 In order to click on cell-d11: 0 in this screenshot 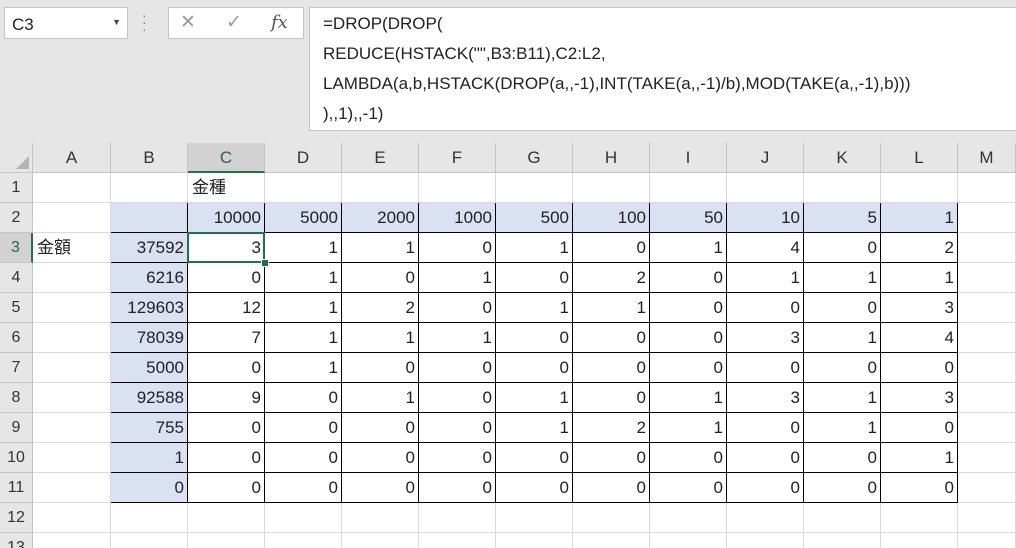, I will do `click(303, 488)`.